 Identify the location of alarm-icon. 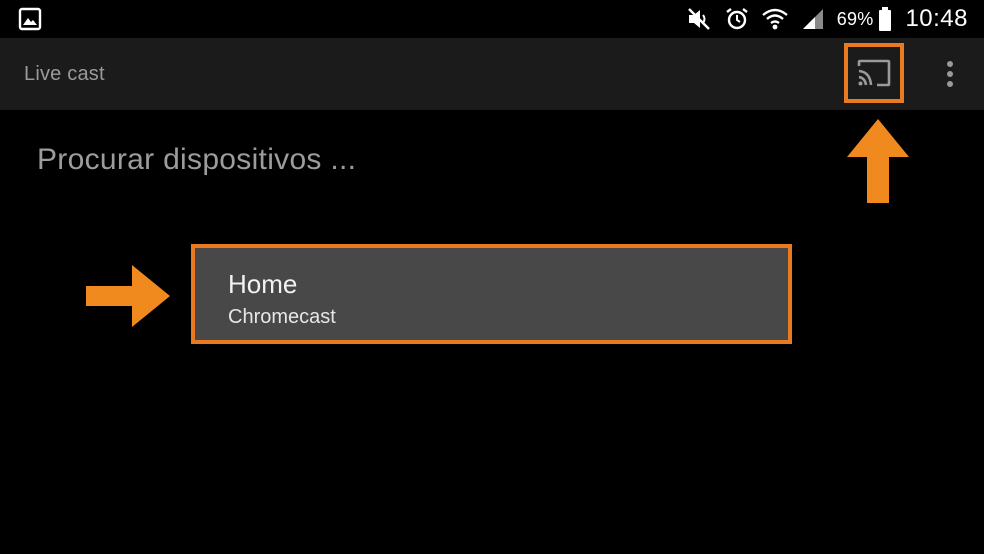
(737, 19).